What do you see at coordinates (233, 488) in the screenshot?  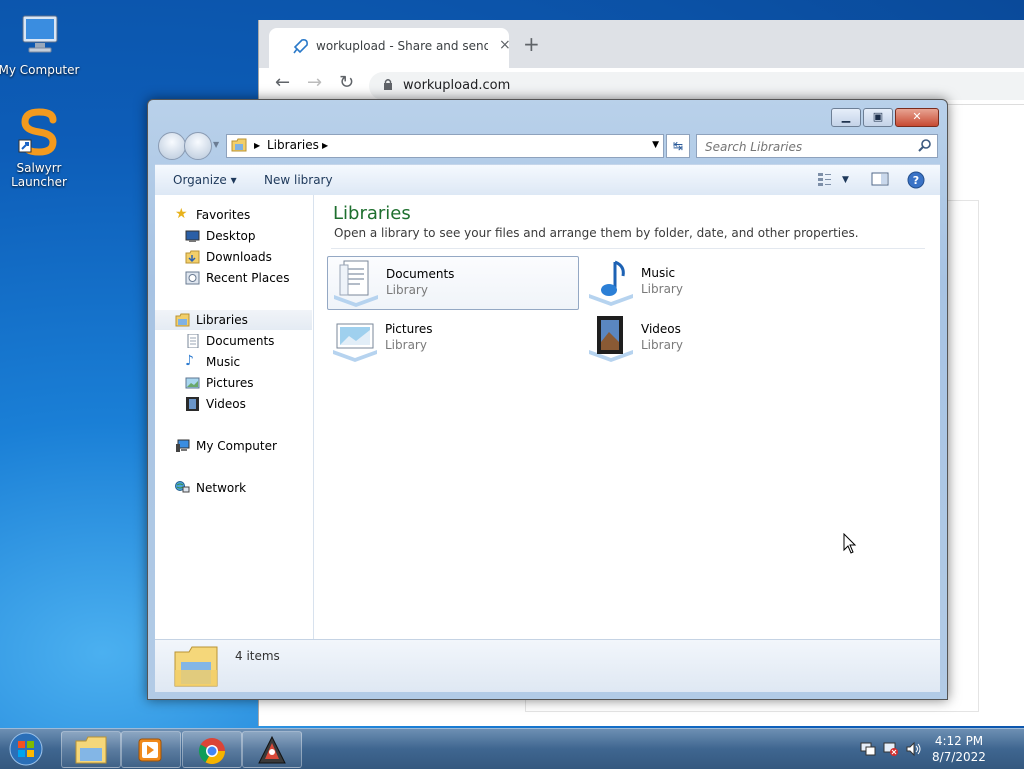 I see `nav-network: Network` at bounding box center [233, 488].